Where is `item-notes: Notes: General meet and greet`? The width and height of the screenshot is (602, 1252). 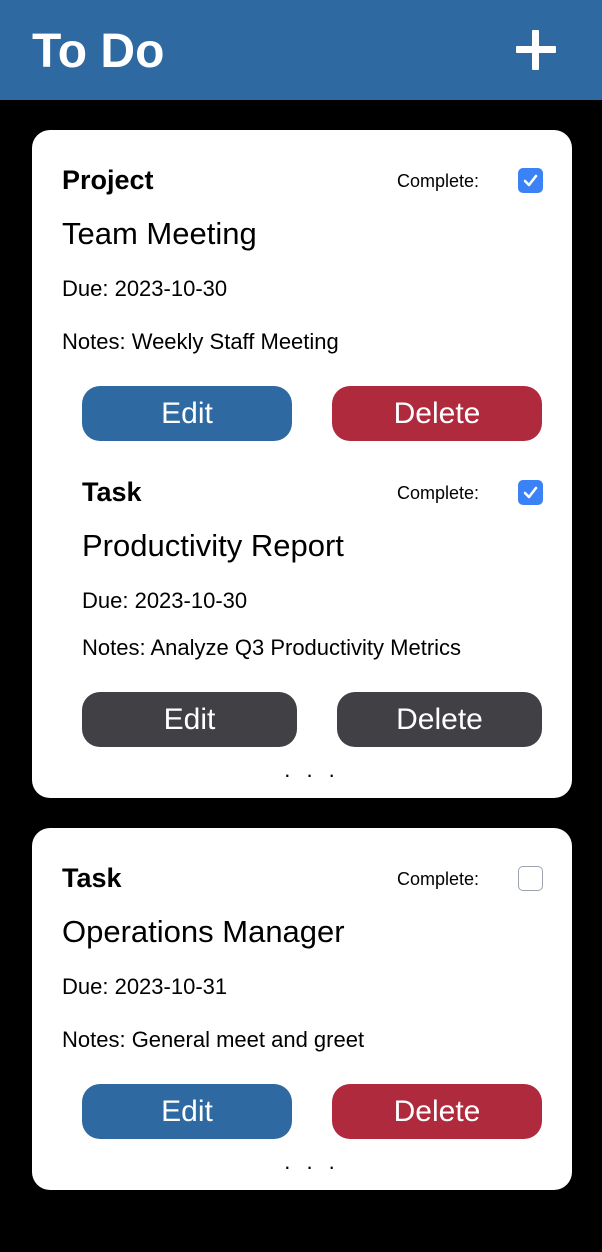
item-notes: Notes: General meet and greet is located at coordinates (213, 1039).